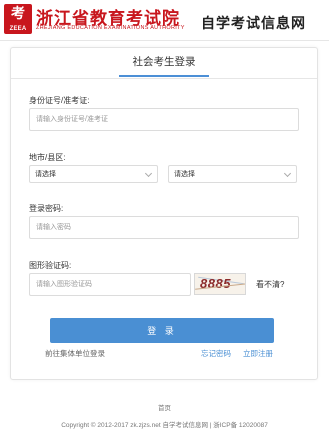 This screenshot has height=440, width=329. What do you see at coordinates (162, 330) in the screenshot?
I see `login-button: 登 录` at bounding box center [162, 330].